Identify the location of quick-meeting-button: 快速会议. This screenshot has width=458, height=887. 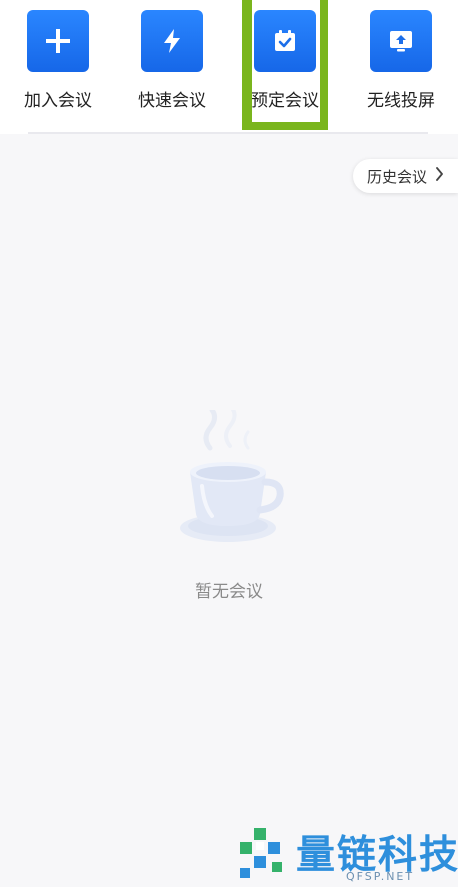
(172, 65).